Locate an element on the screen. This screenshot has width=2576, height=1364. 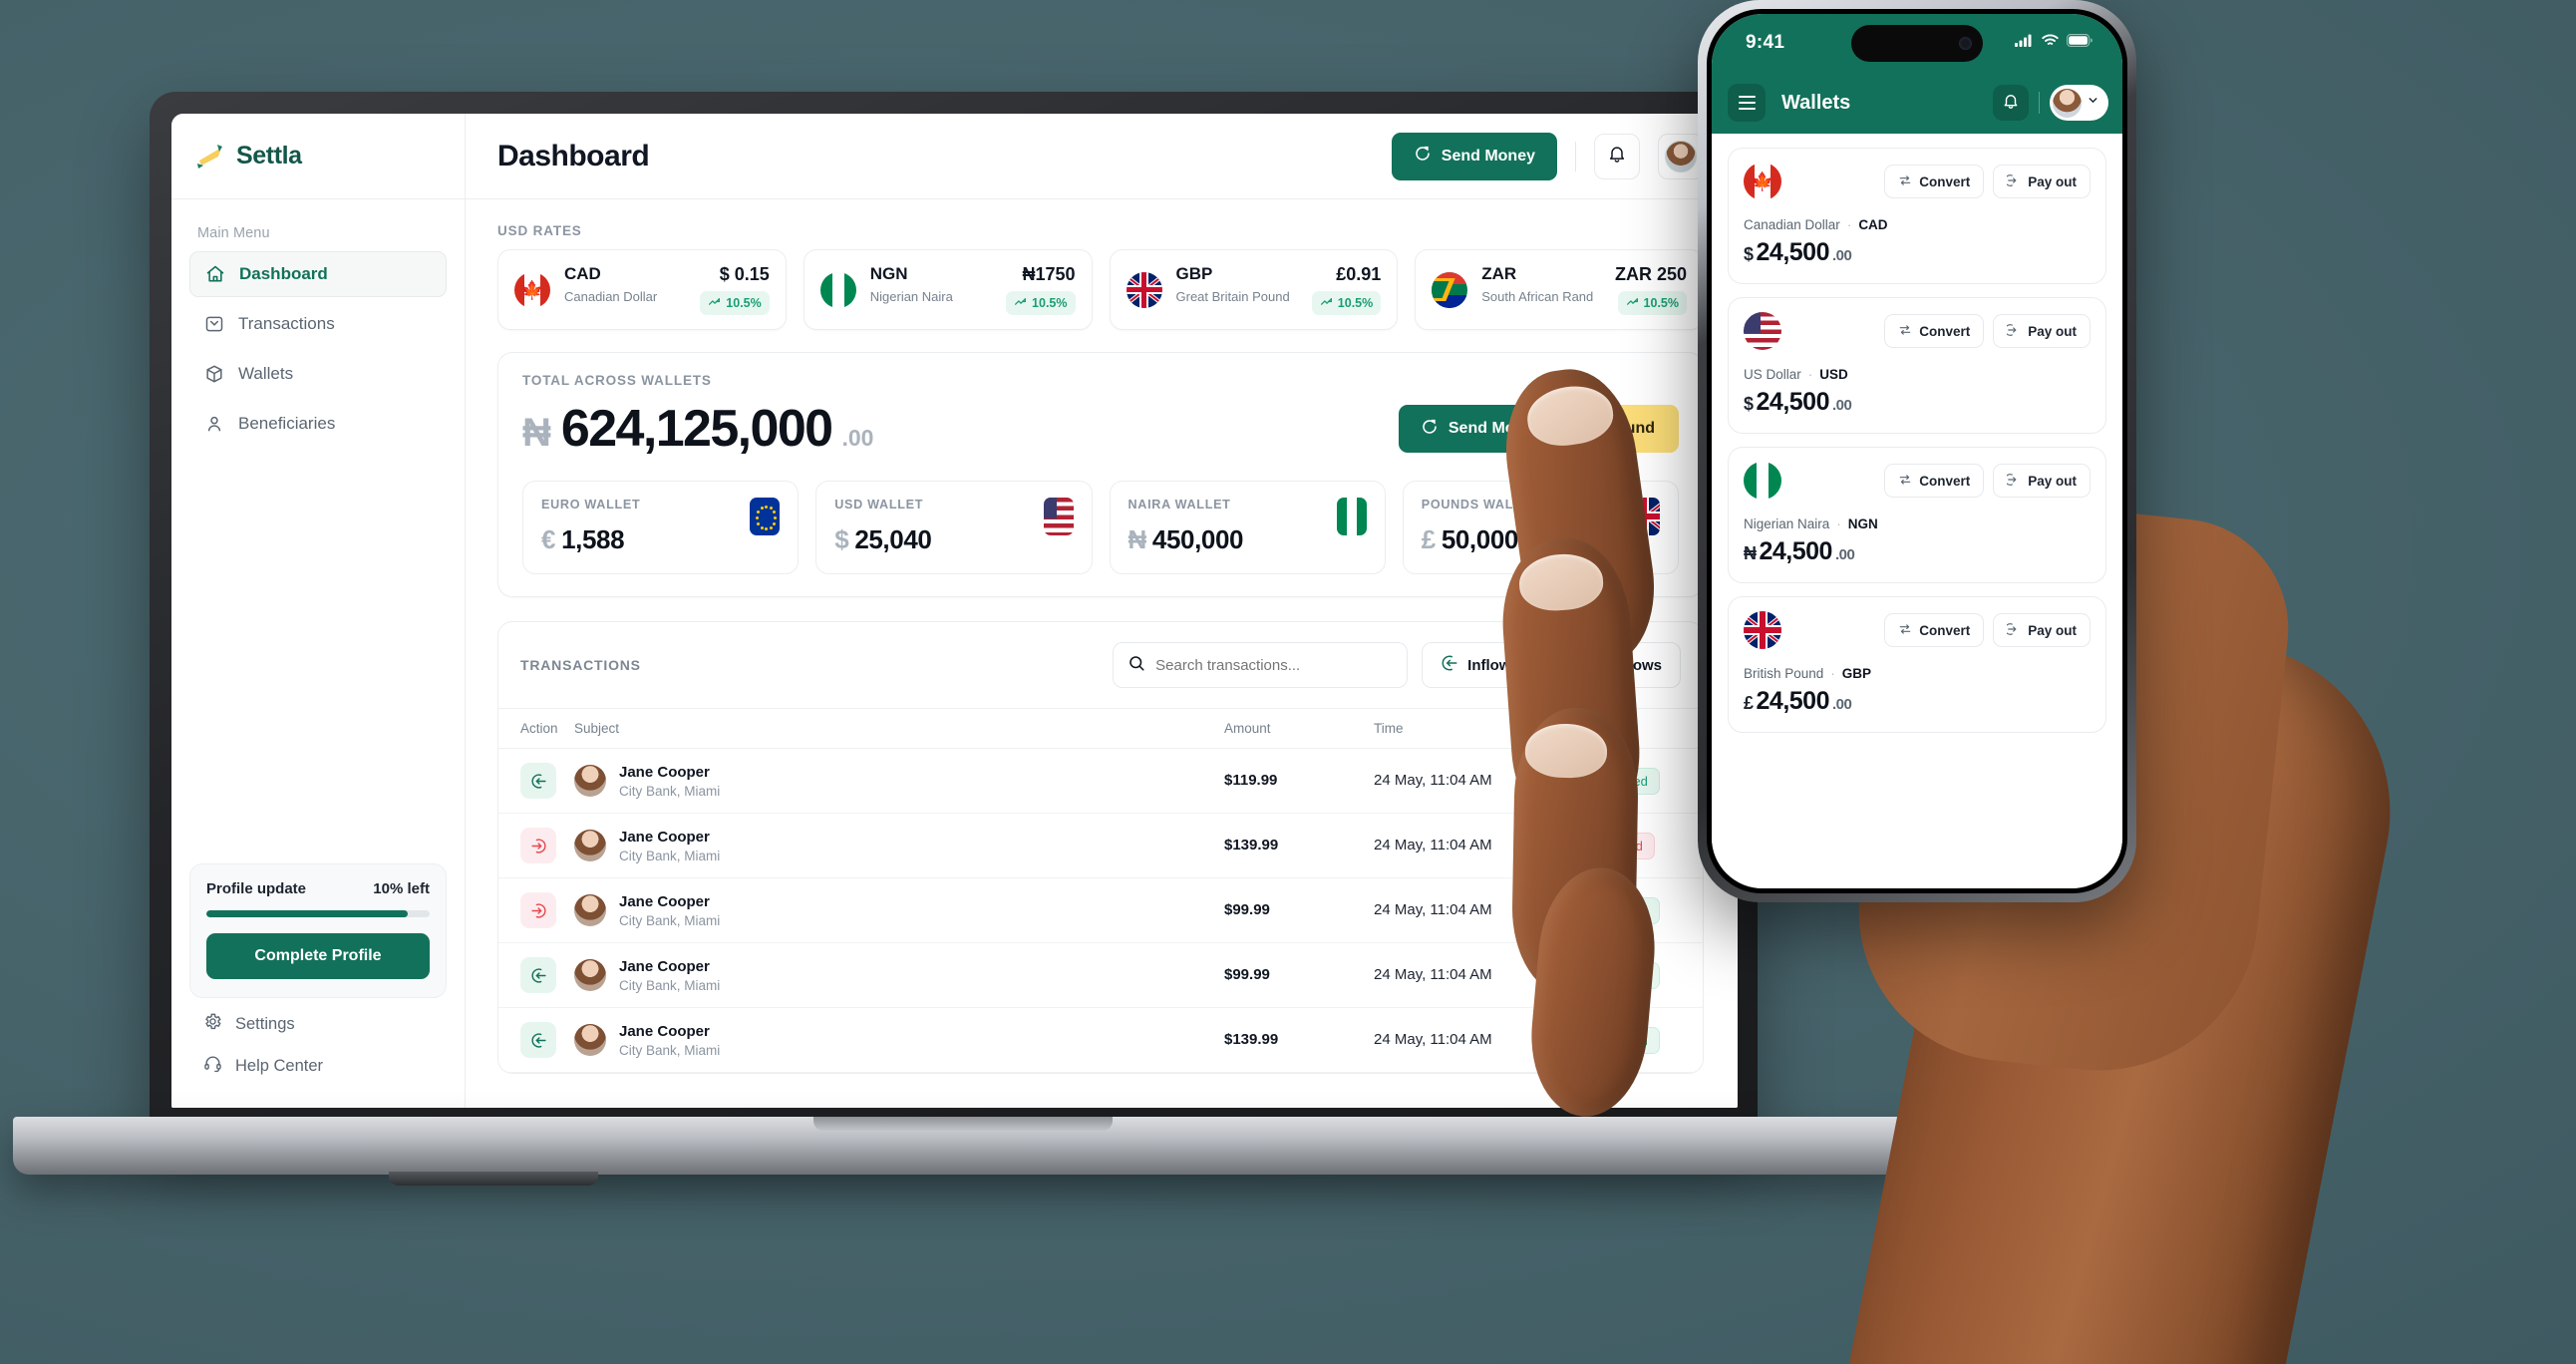
phone-wallet-code: CAD is located at coordinates (1873, 224).